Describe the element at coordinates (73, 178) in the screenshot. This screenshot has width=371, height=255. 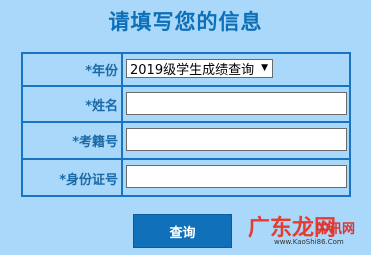
I see `id-number-label: *身份证号` at that location.